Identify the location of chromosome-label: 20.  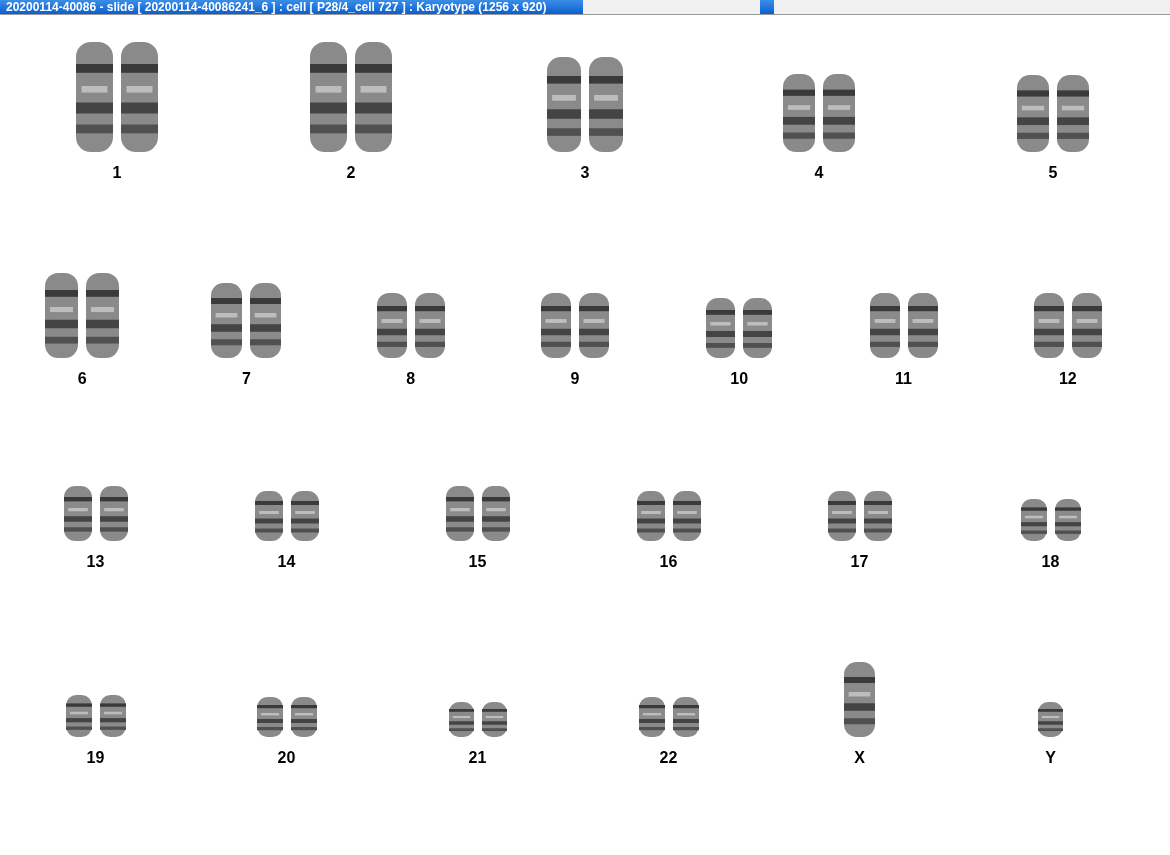
(286, 758).